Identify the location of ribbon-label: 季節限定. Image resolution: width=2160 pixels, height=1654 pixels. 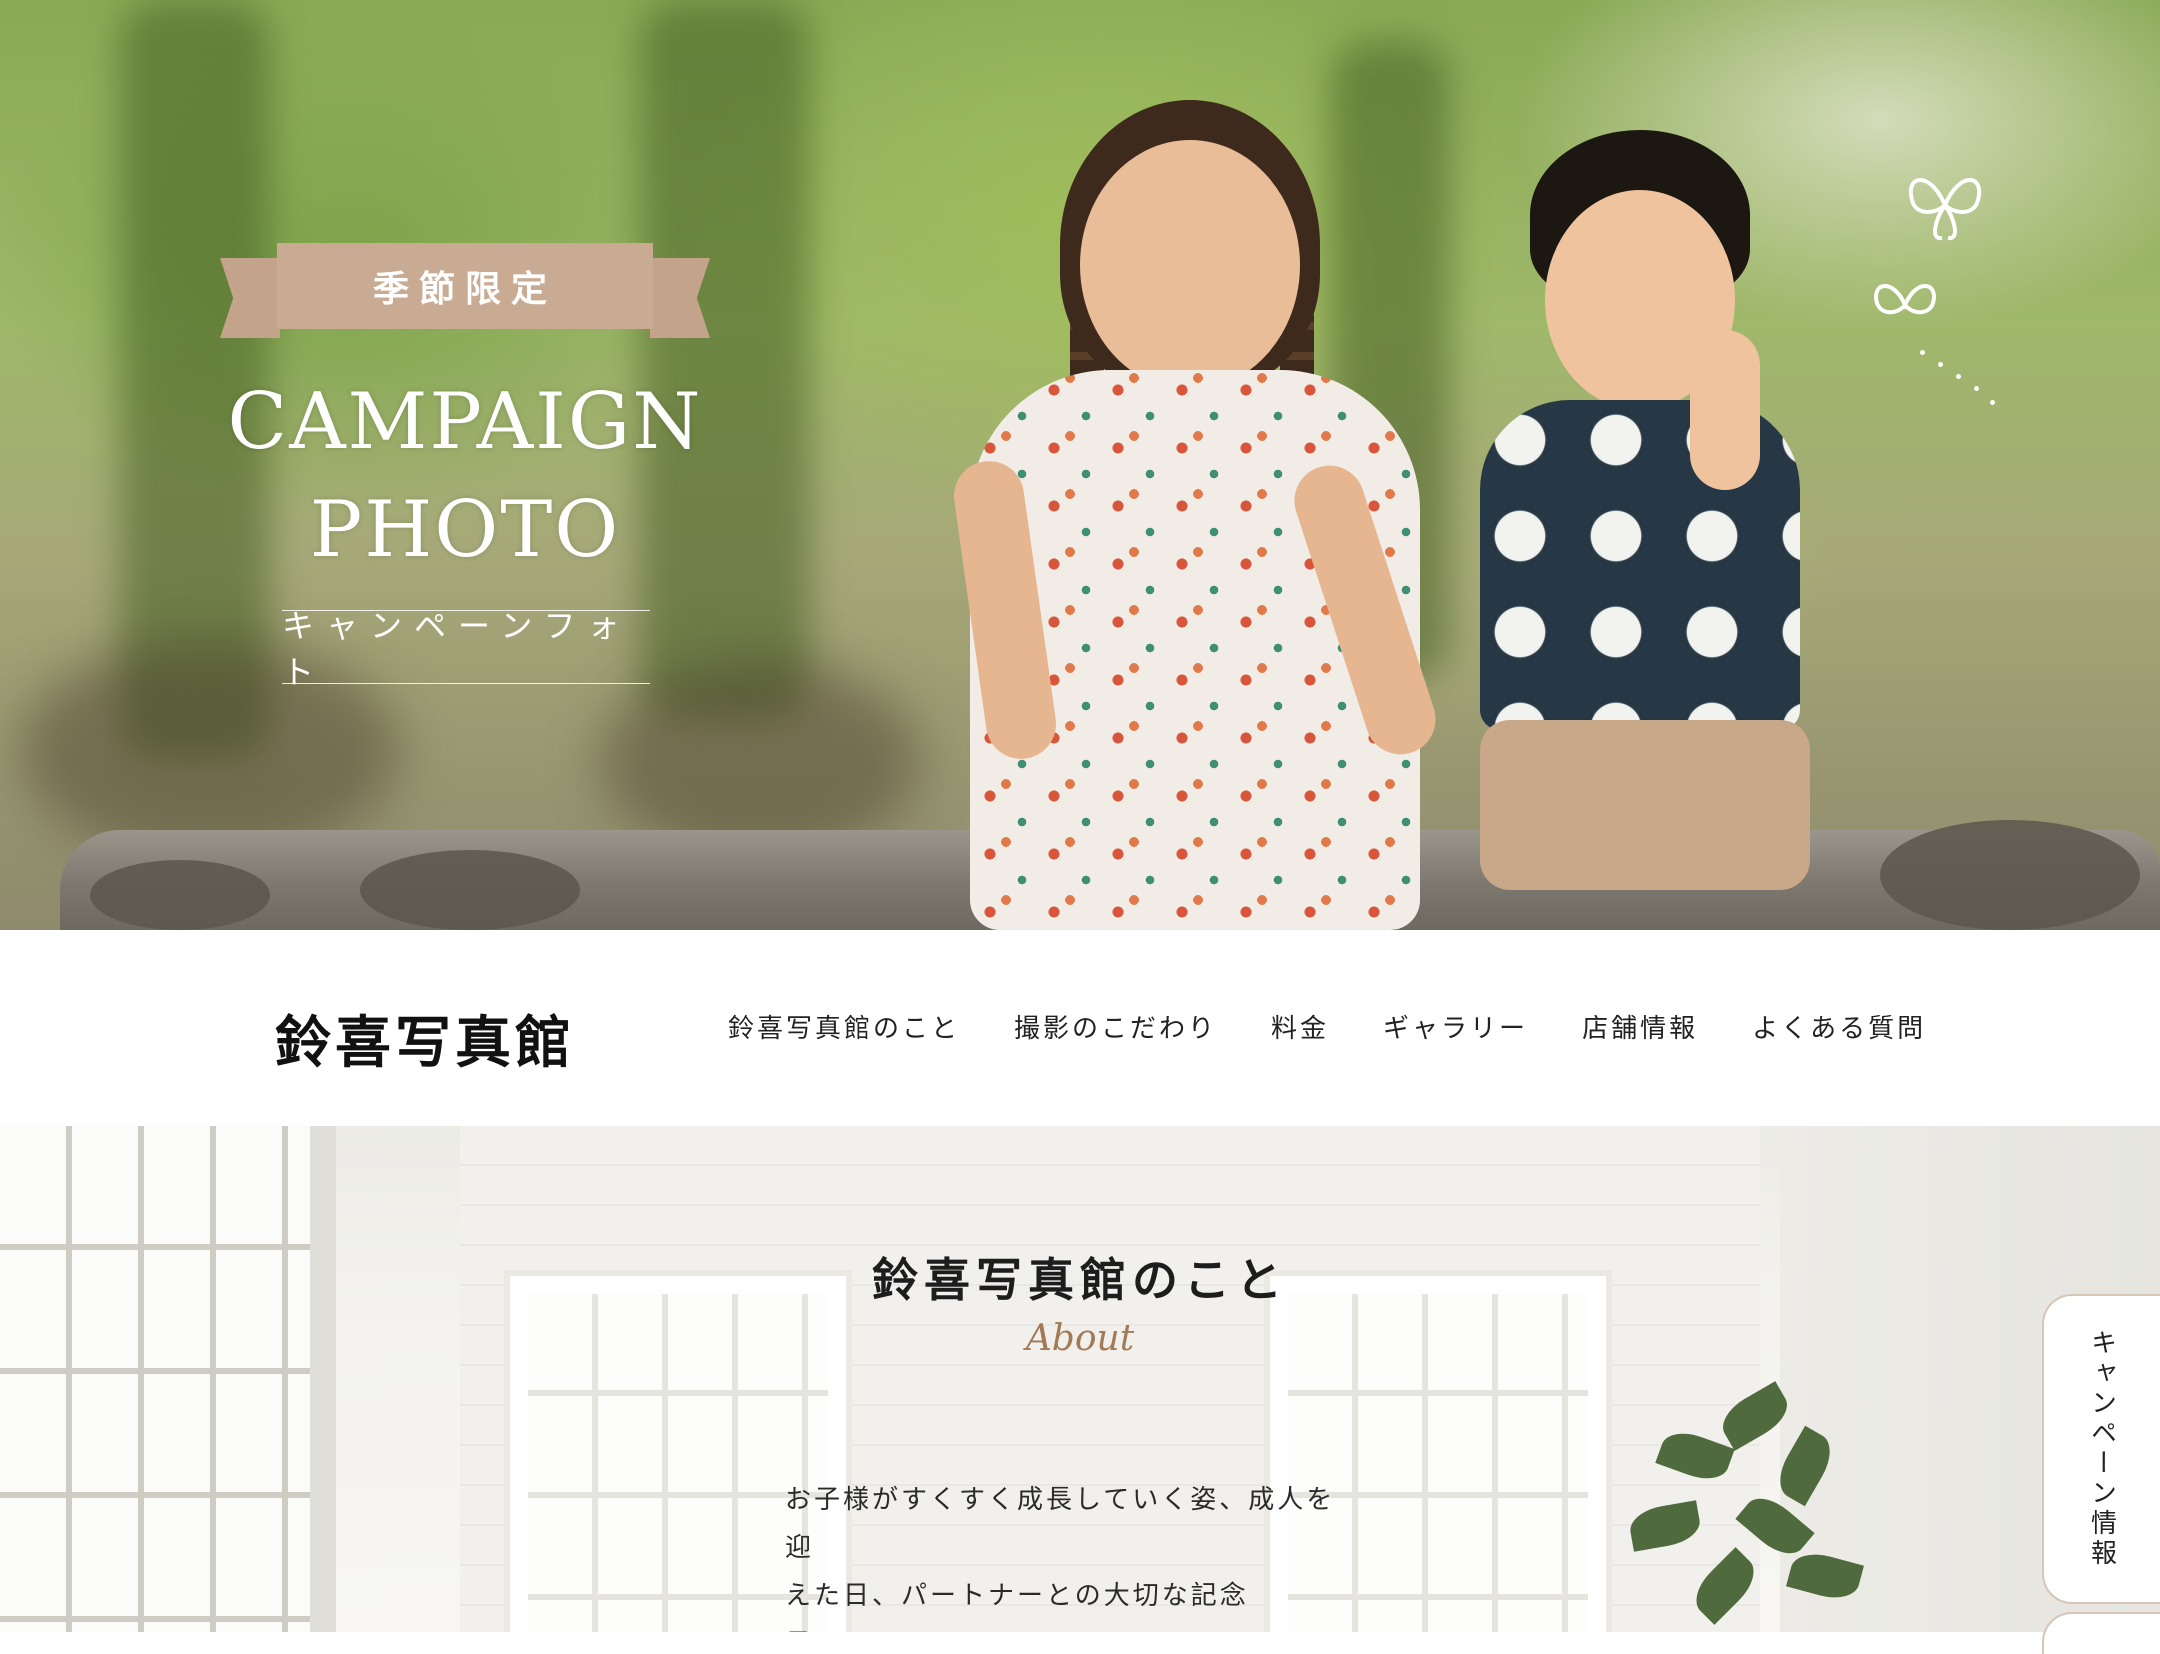
(465, 286).